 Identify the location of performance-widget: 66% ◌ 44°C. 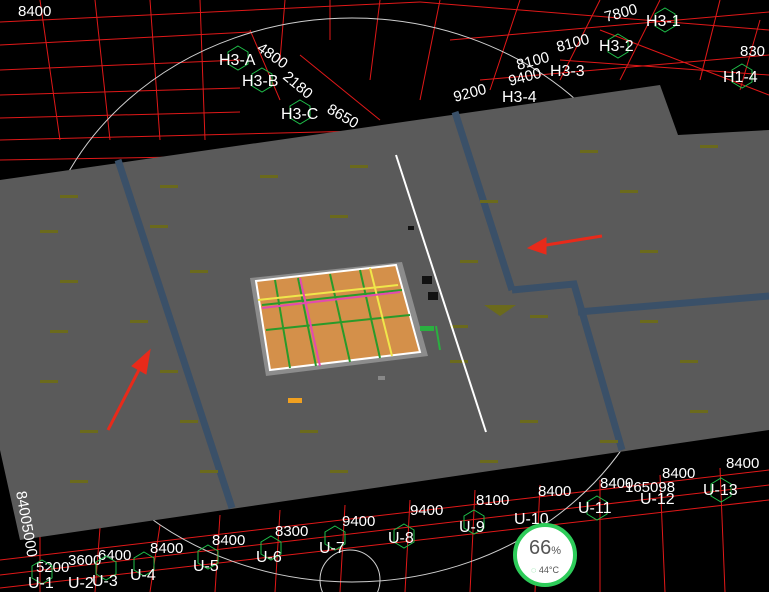
(545, 555).